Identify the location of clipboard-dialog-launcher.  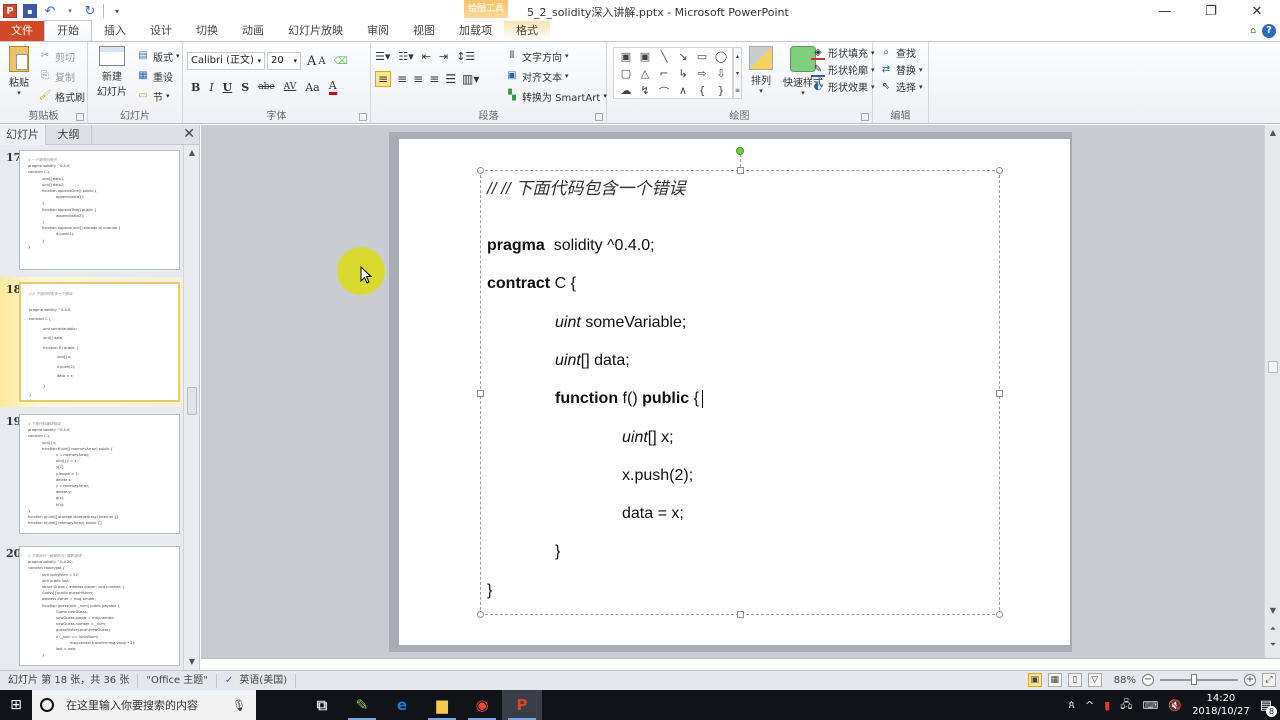
(80, 117).